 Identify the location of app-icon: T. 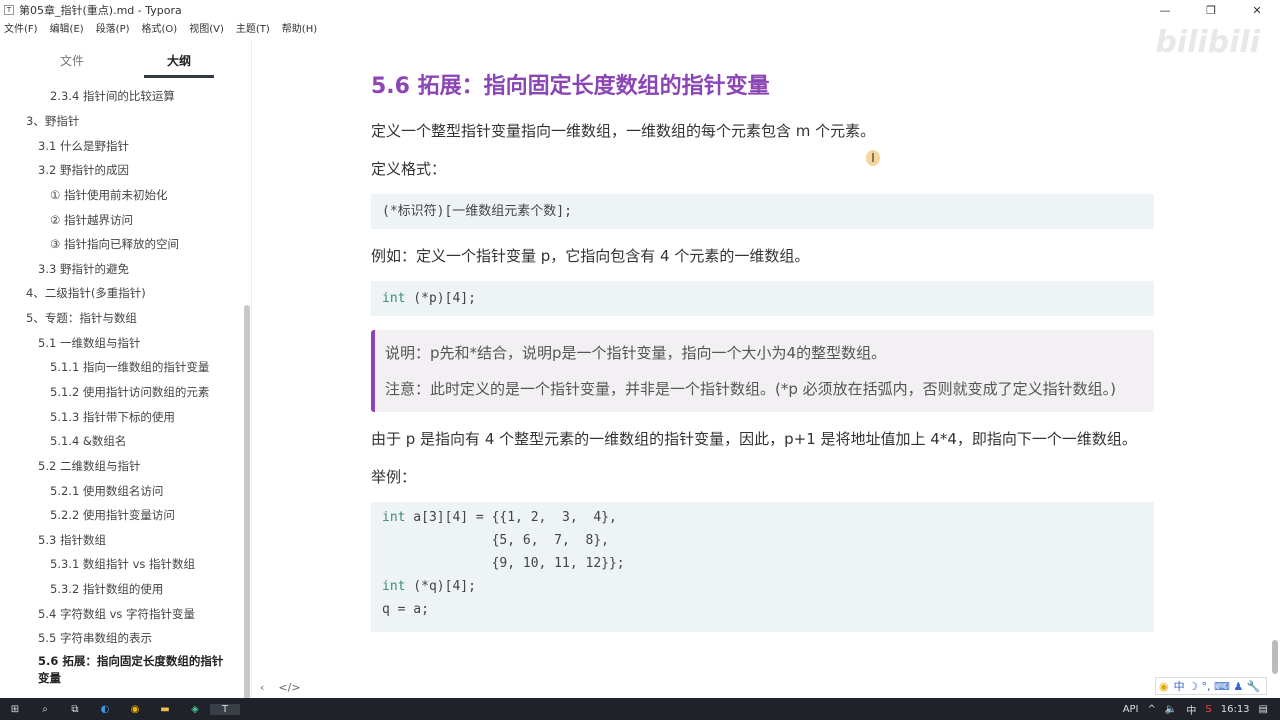
(9, 10).